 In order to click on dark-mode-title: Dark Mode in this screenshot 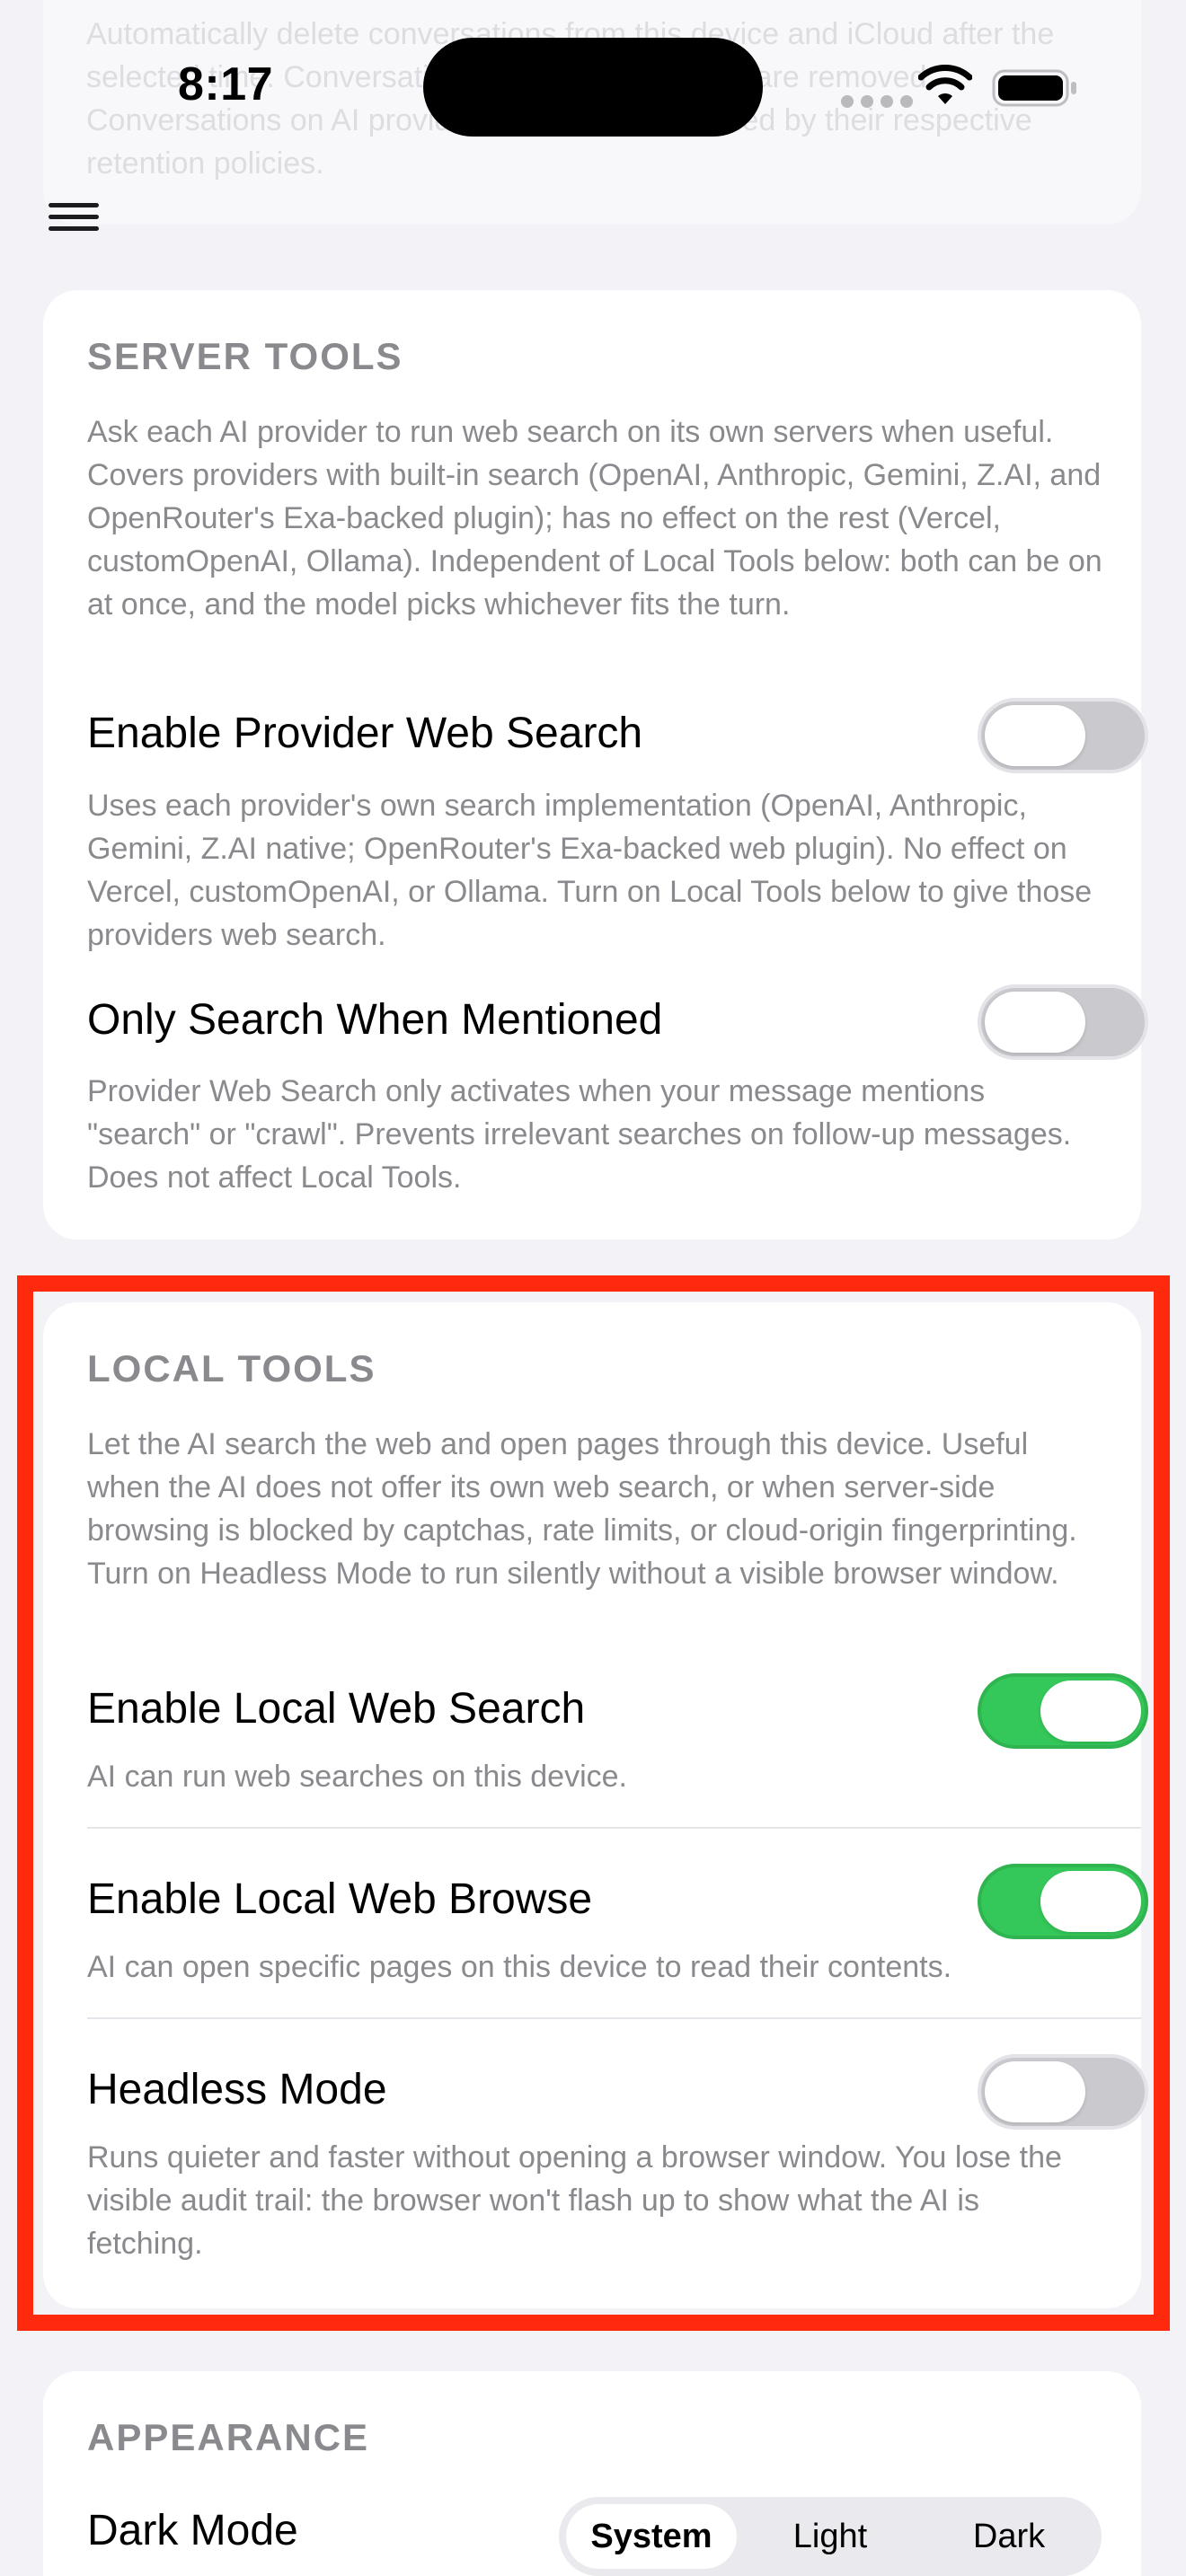, I will do `click(192, 2530)`.